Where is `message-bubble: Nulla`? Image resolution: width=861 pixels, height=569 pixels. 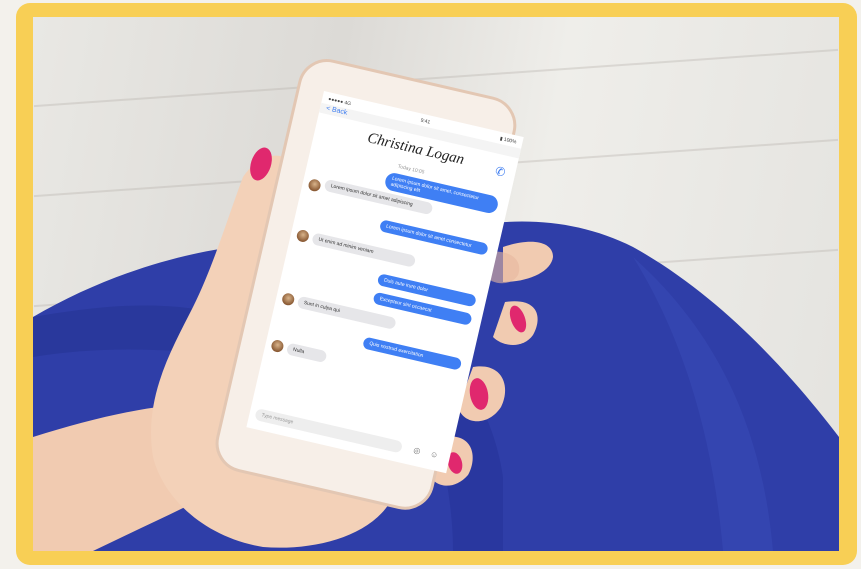
message-bubble: Nulla is located at coordinates (306, 353).